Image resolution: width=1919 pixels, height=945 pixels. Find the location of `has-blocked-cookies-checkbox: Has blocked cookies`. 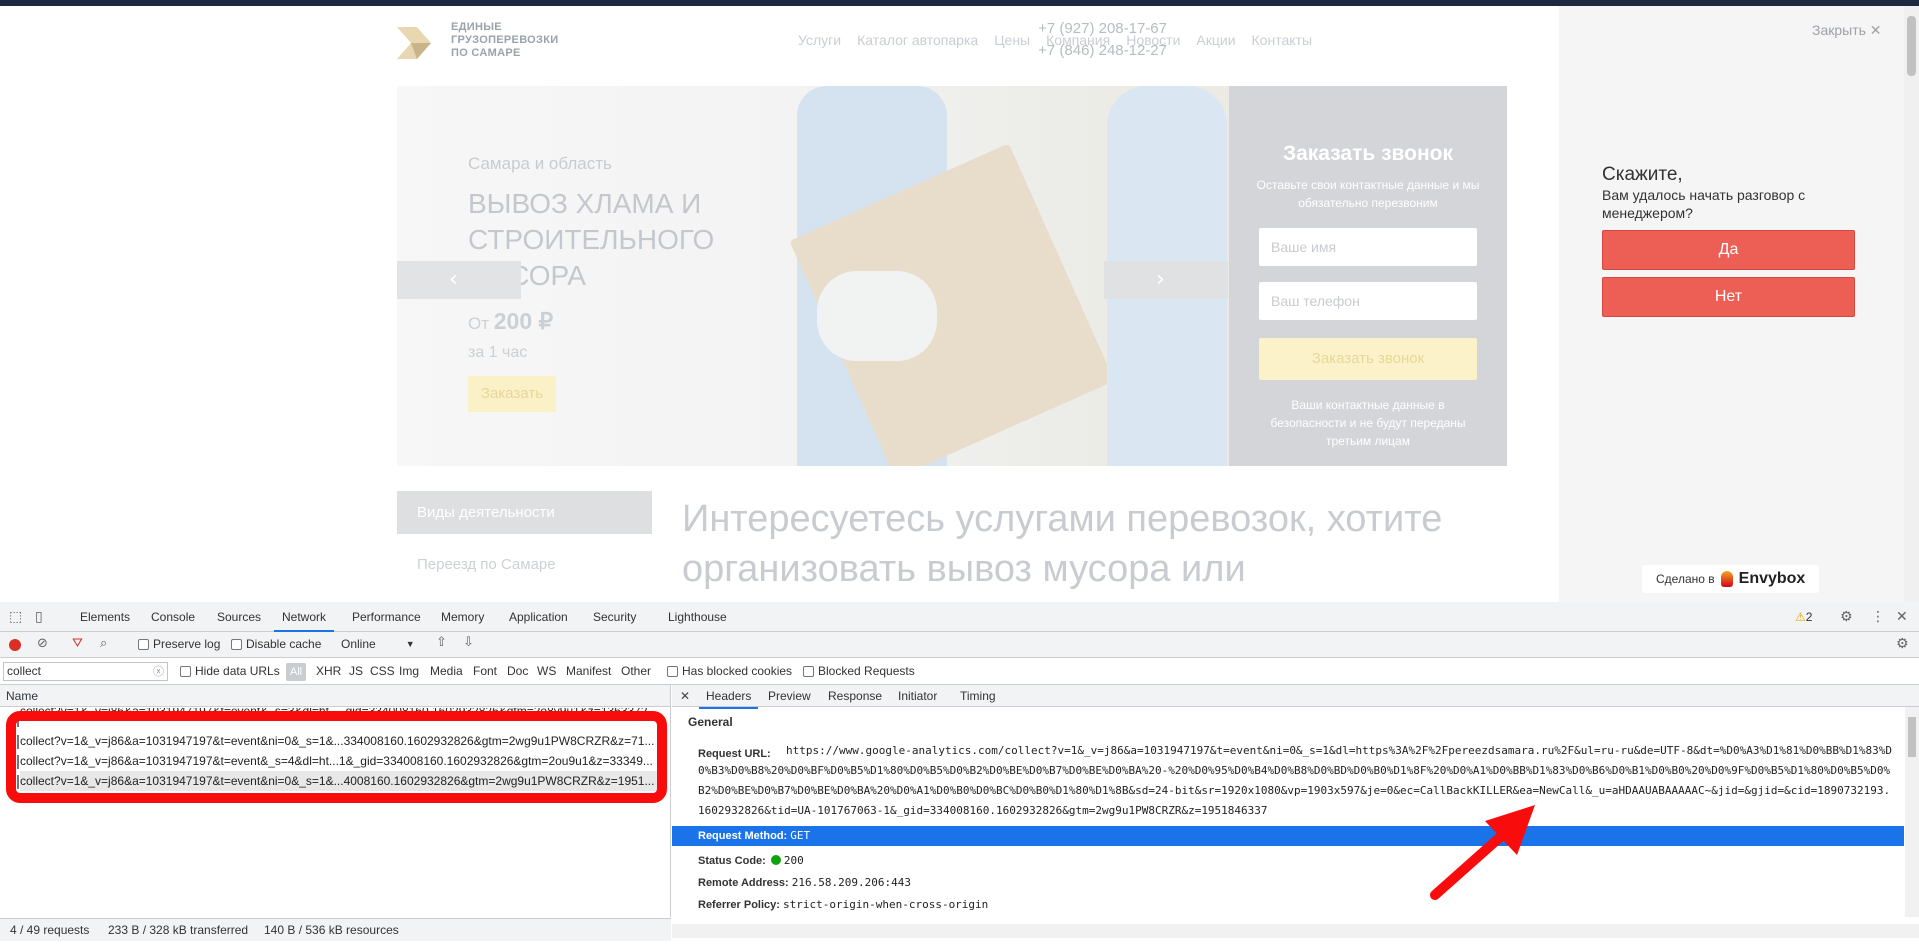

has-blocked-cookies-checkbox: Has blocked cookies is located at coordinates (729, 671).